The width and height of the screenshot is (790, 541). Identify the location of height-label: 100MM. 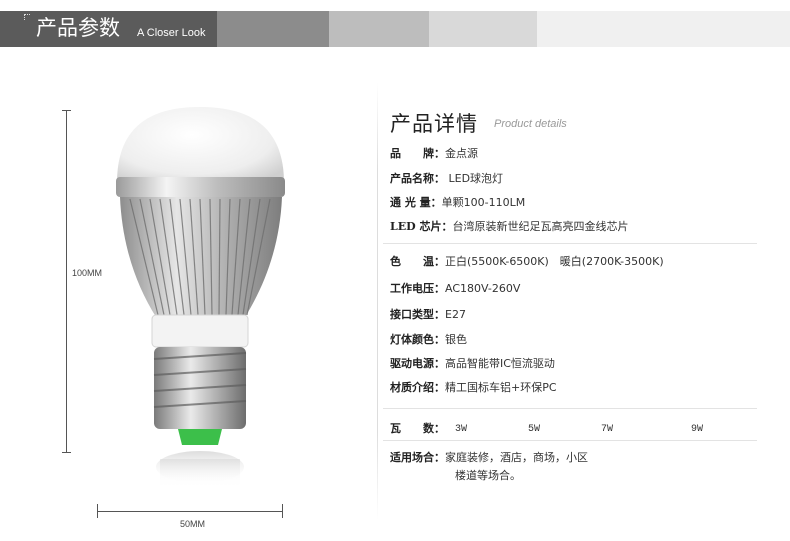
(87, 273).